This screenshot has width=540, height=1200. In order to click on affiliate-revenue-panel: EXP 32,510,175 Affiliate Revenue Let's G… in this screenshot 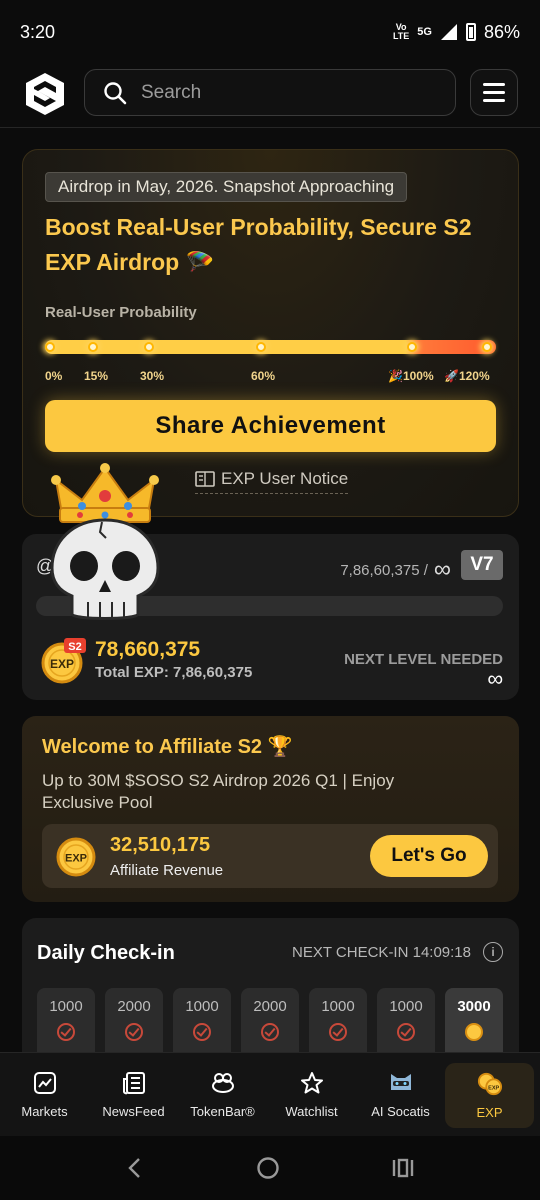, I will do `click(270, 856)`.